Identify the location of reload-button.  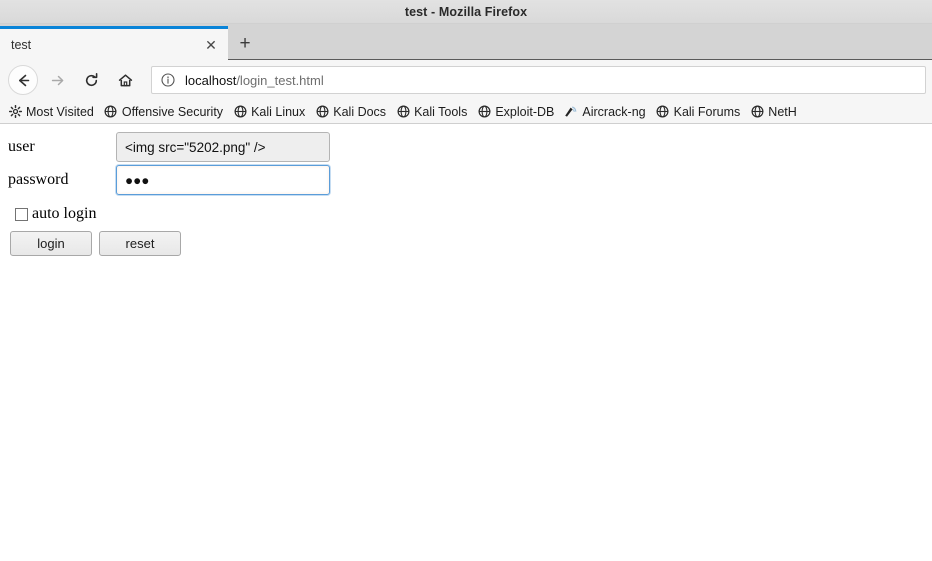
(91, 80).